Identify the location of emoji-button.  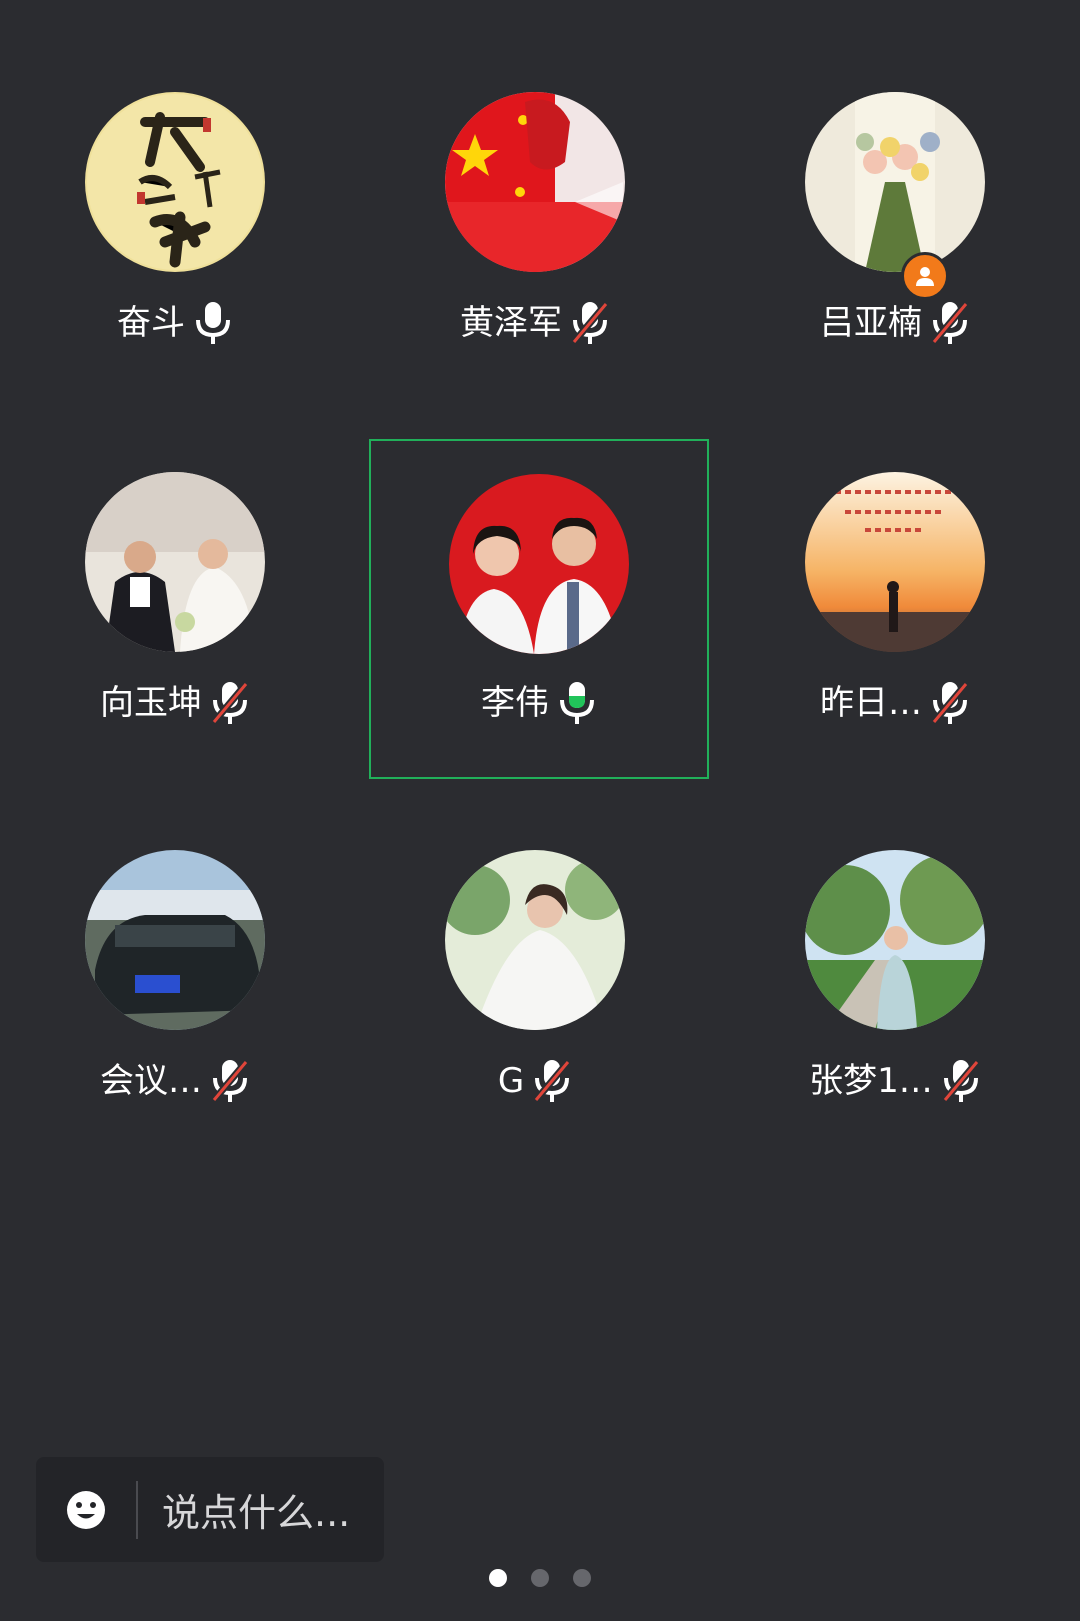
(86, 1509).